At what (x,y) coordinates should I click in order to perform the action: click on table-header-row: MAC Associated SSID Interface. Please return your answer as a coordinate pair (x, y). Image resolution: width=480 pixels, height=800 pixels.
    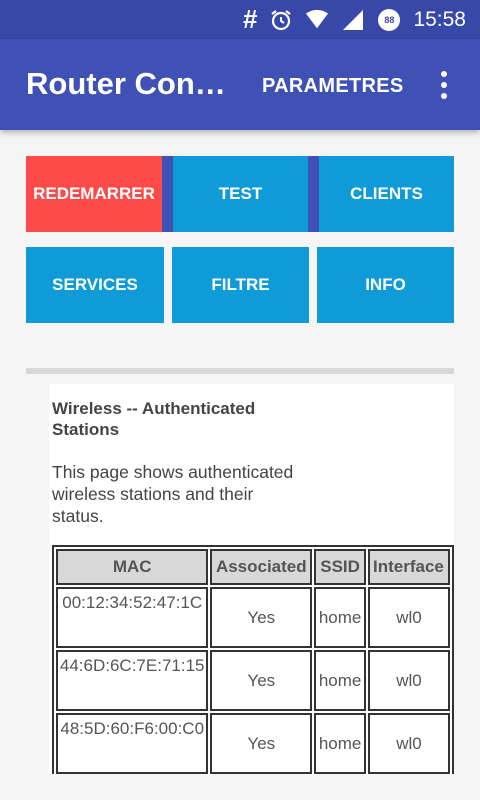
    Looking at the image, I should click on (253, 567).